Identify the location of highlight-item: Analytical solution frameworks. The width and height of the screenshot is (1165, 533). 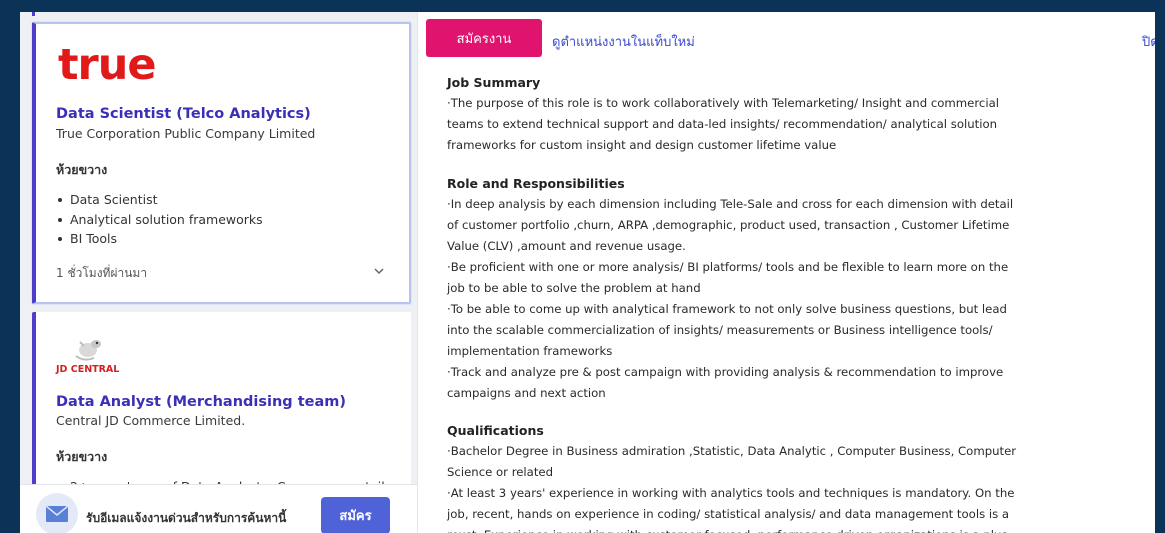
(159, 220).